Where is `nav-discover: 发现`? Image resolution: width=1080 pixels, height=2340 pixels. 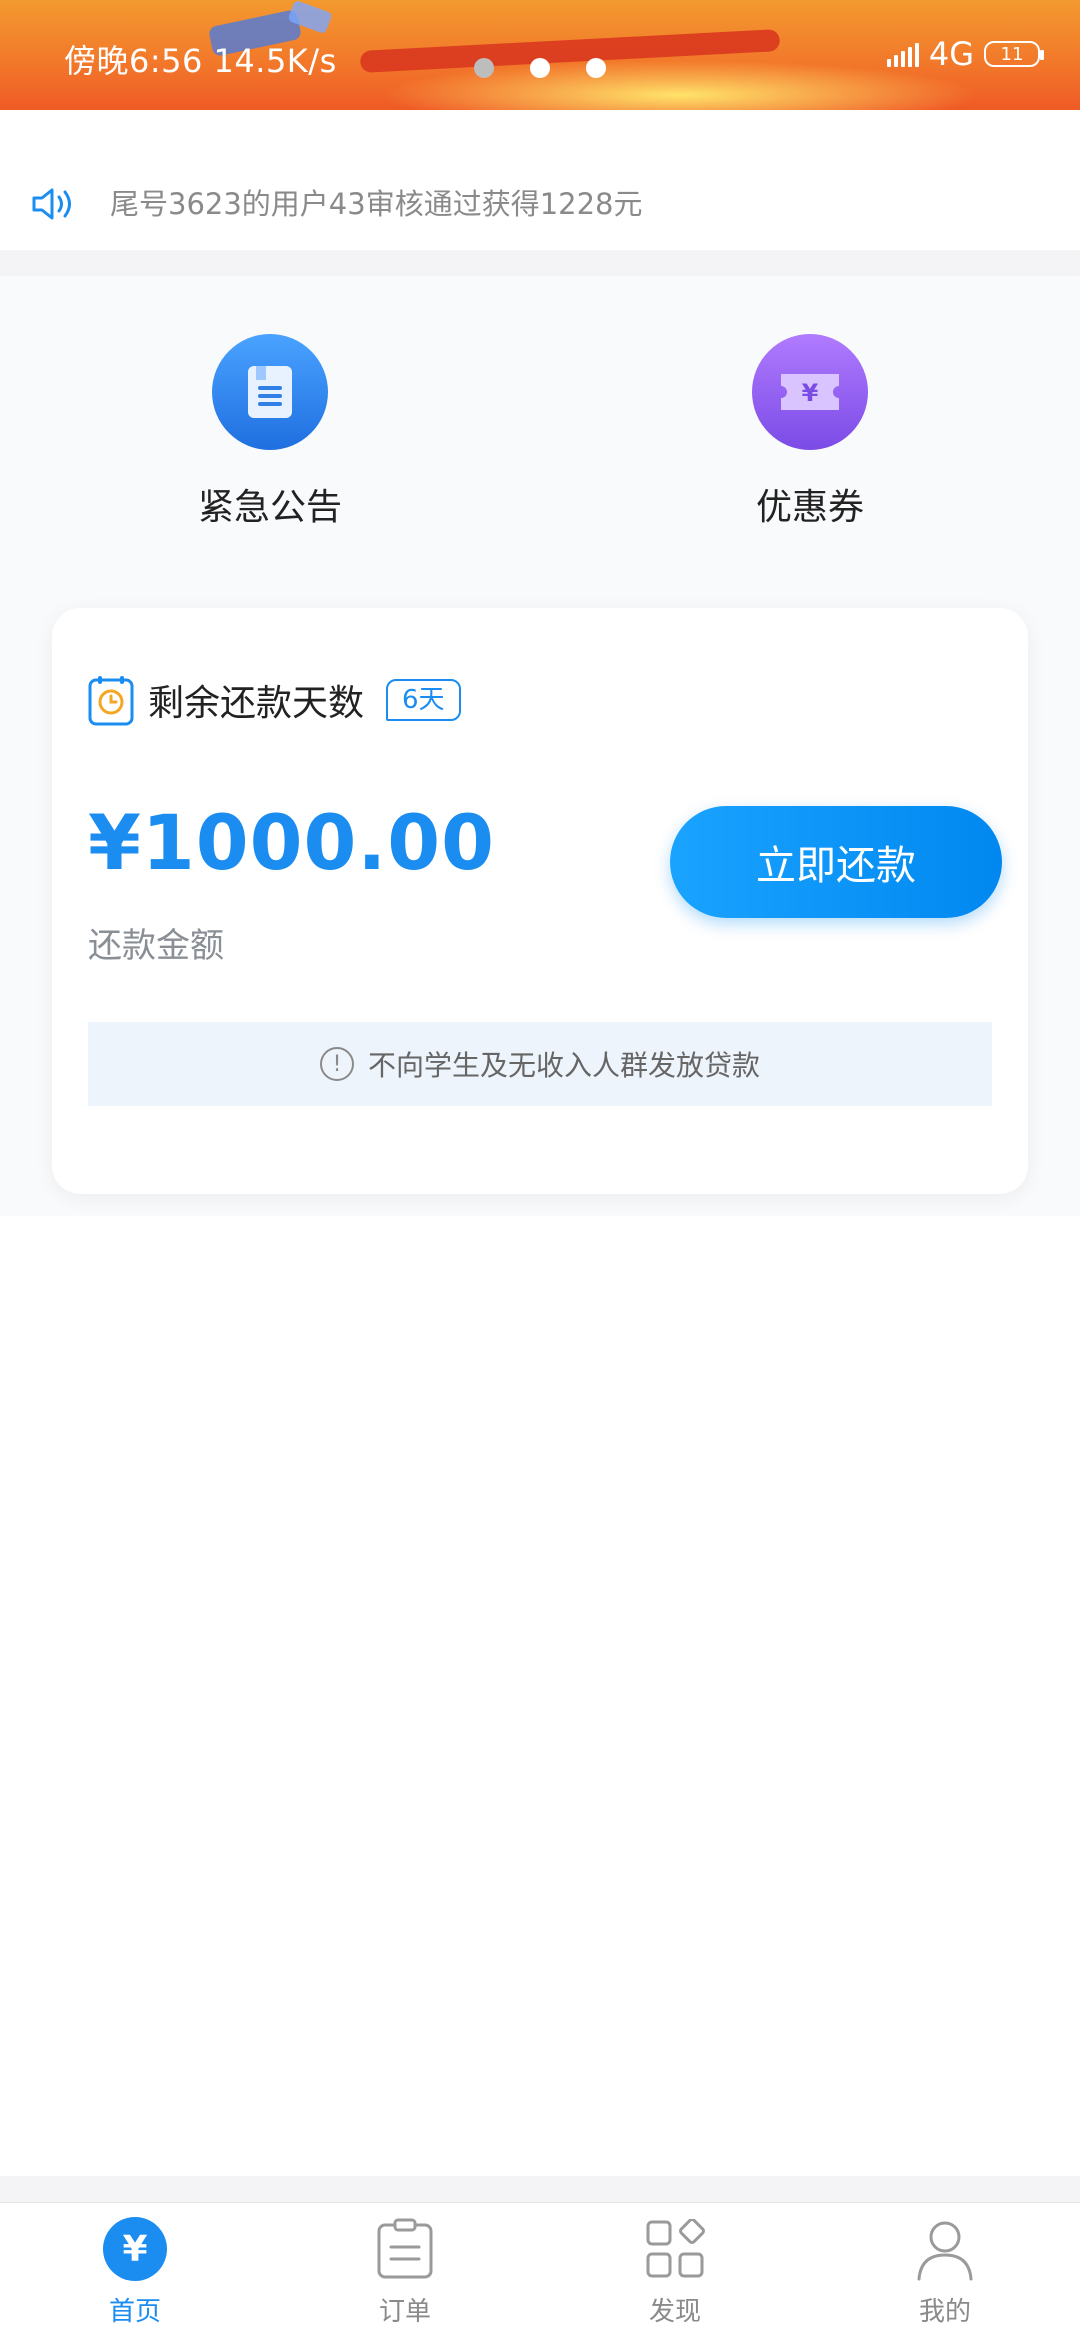 nav-discover: 发现 is located at coordinates (675, 2271).